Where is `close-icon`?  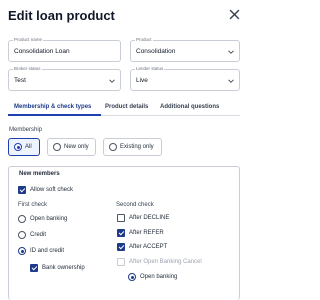
close-icon is located at coordinates (234, 14).